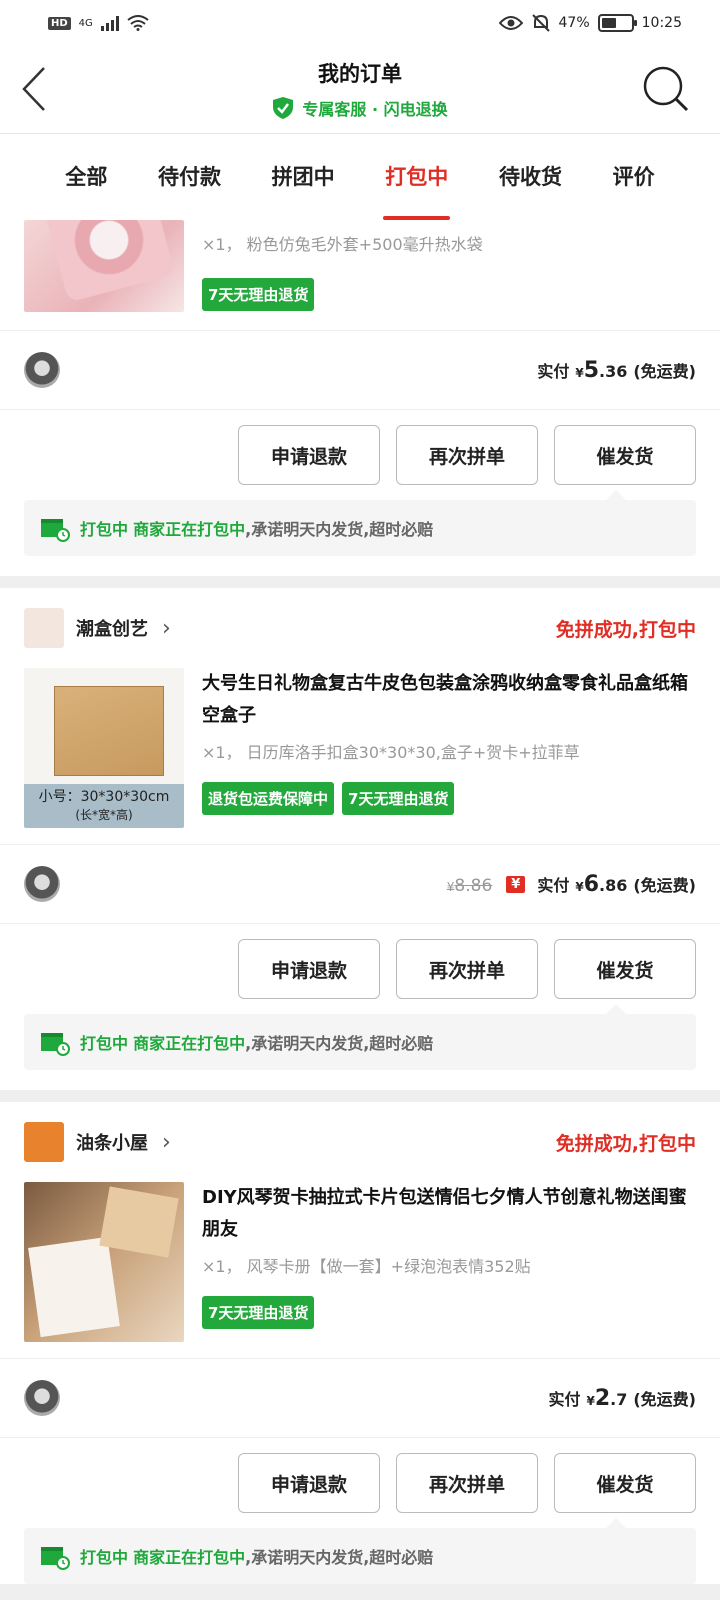 The width and height of the screenshot is (720, 1600). I want to click on product-photo-detail, so click(109, 261).